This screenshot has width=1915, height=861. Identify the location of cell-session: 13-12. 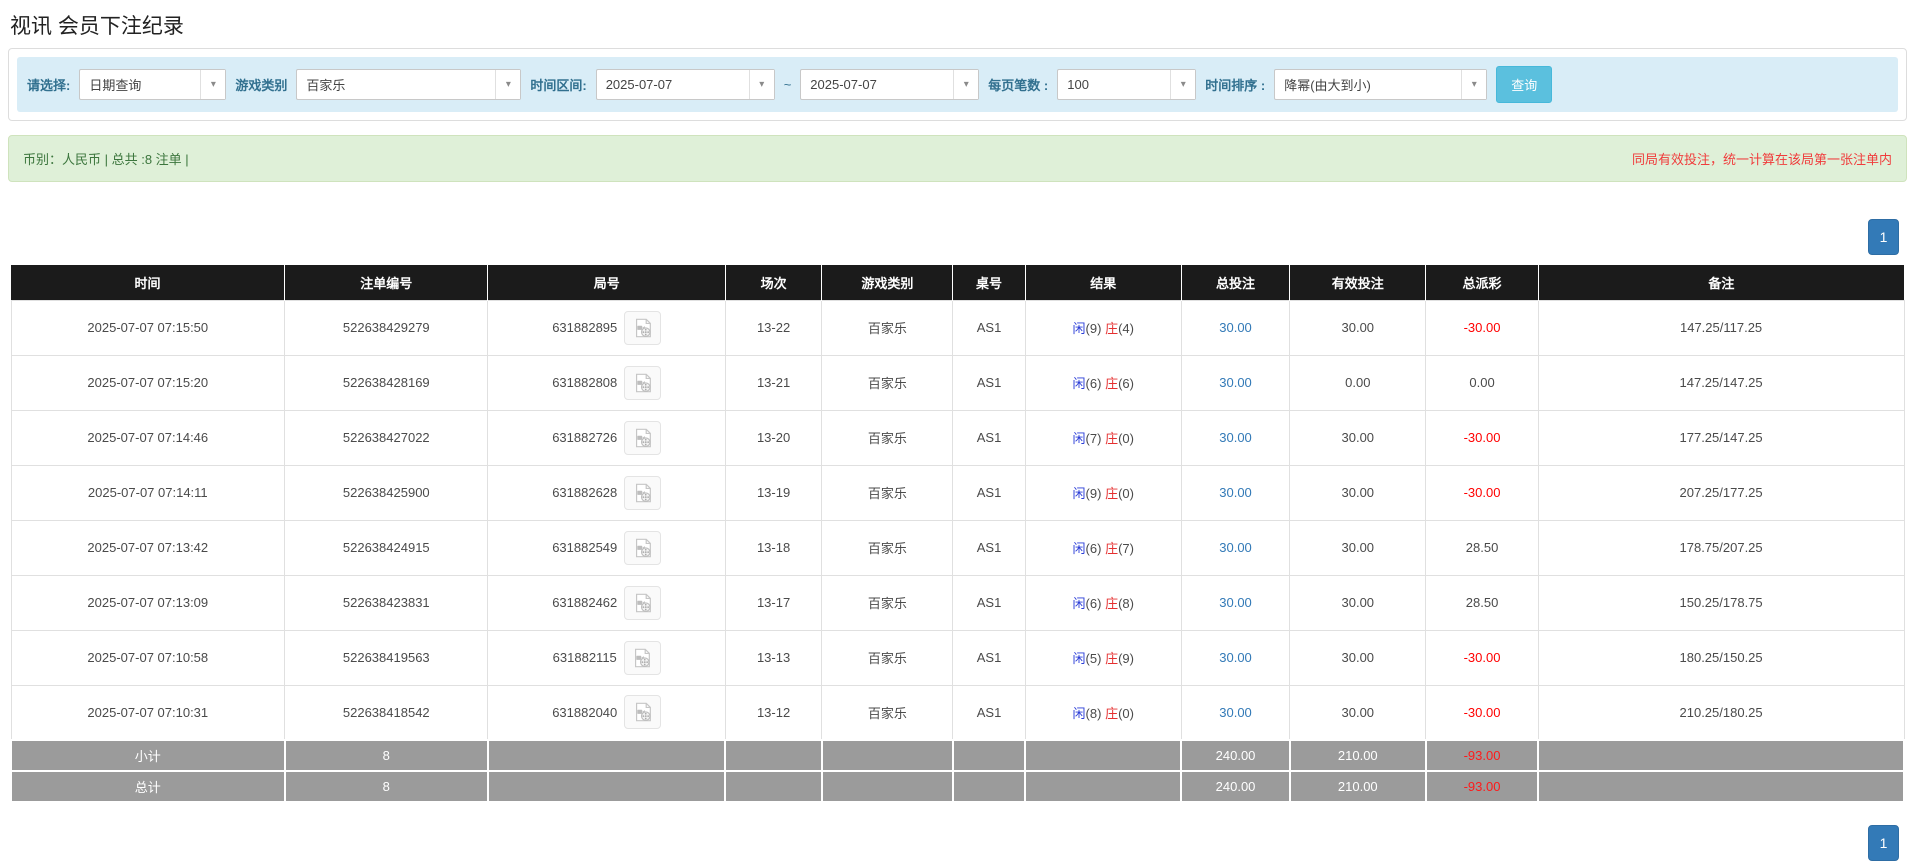
(773, 712).